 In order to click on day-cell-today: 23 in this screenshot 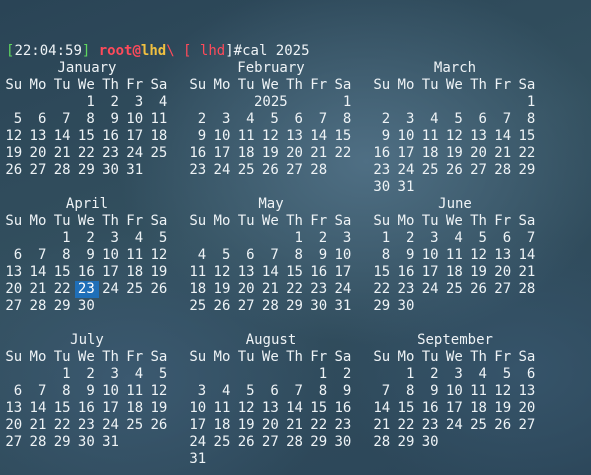, I will do `click(86, 289)`.